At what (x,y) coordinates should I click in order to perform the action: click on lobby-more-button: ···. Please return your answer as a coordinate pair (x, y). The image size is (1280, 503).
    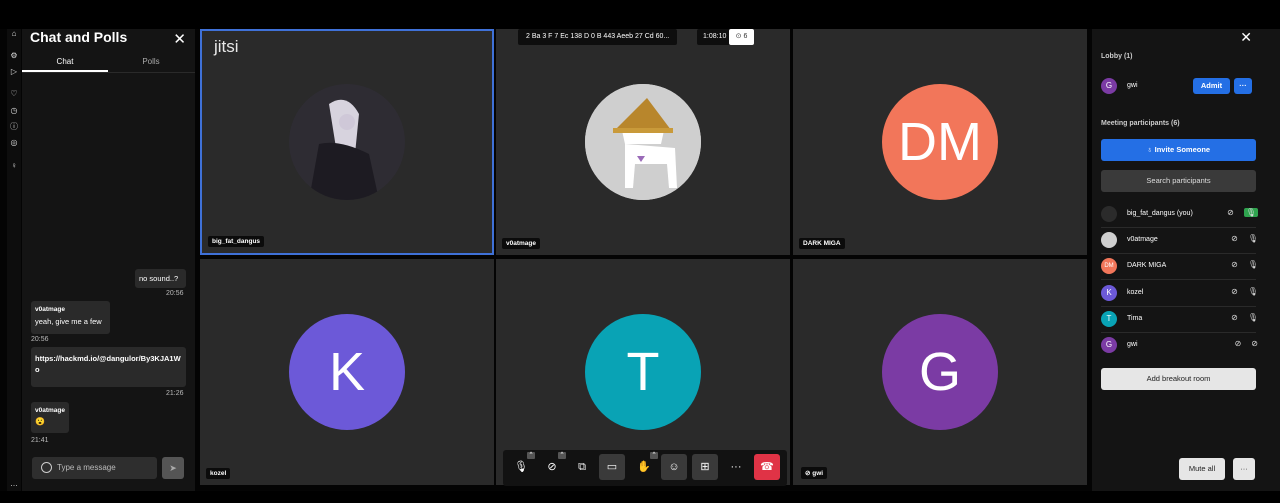
    Looking at the image, I should click on (1243, 86).